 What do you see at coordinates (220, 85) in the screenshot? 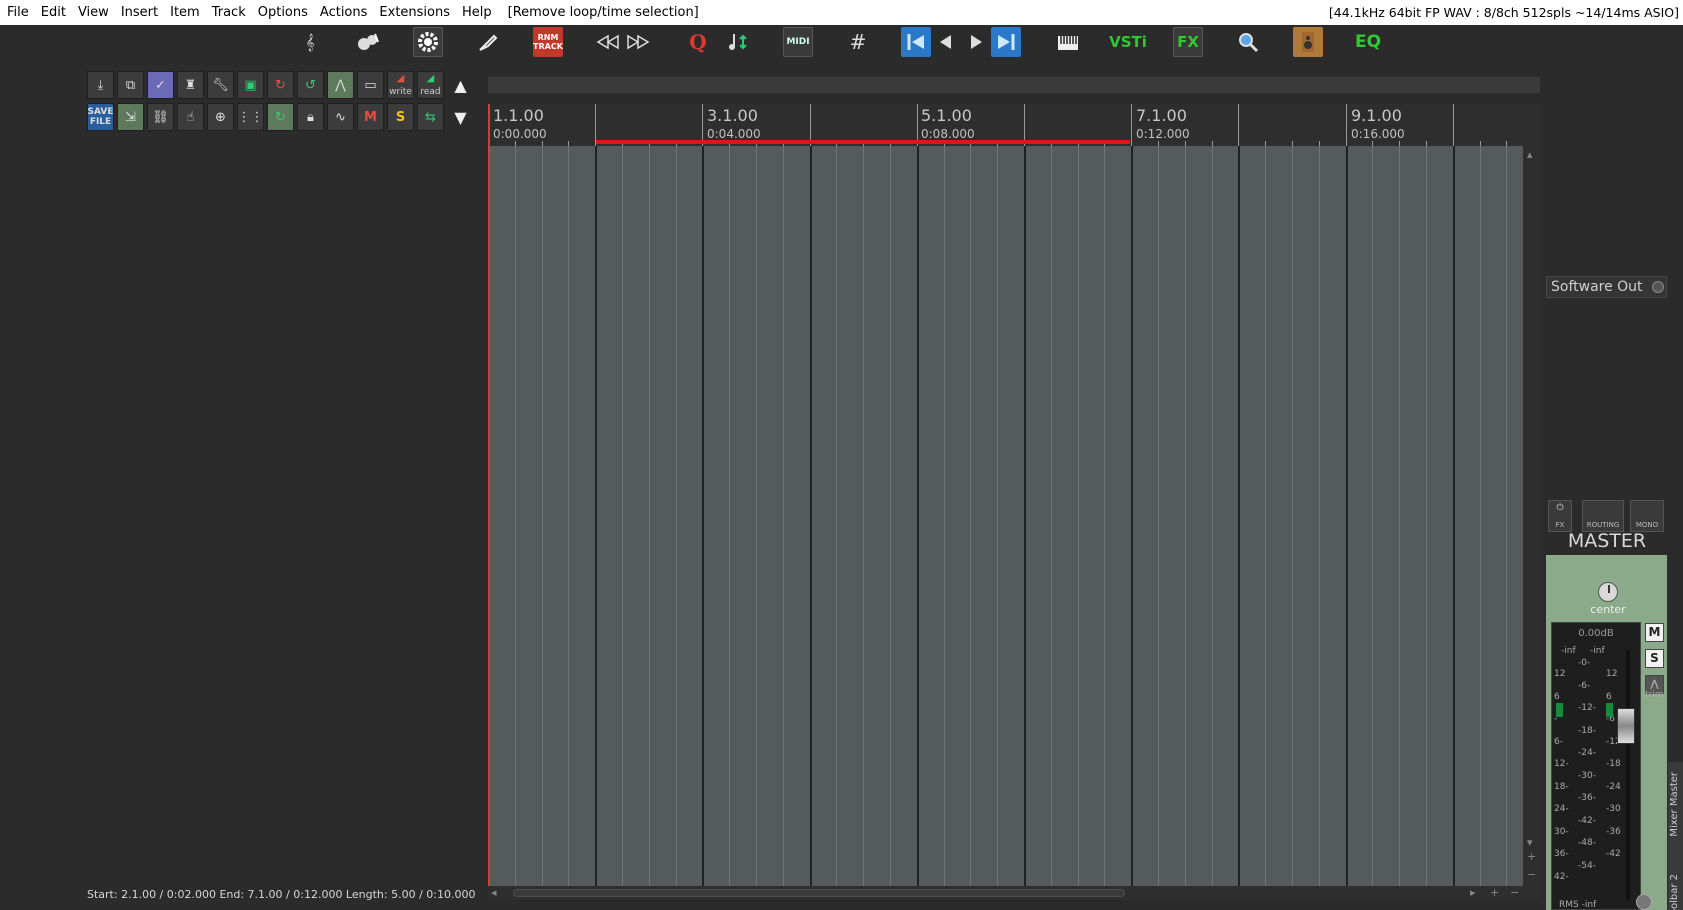
I see `wrench-icon: 🔧︎` at bounding box center [220, 85].